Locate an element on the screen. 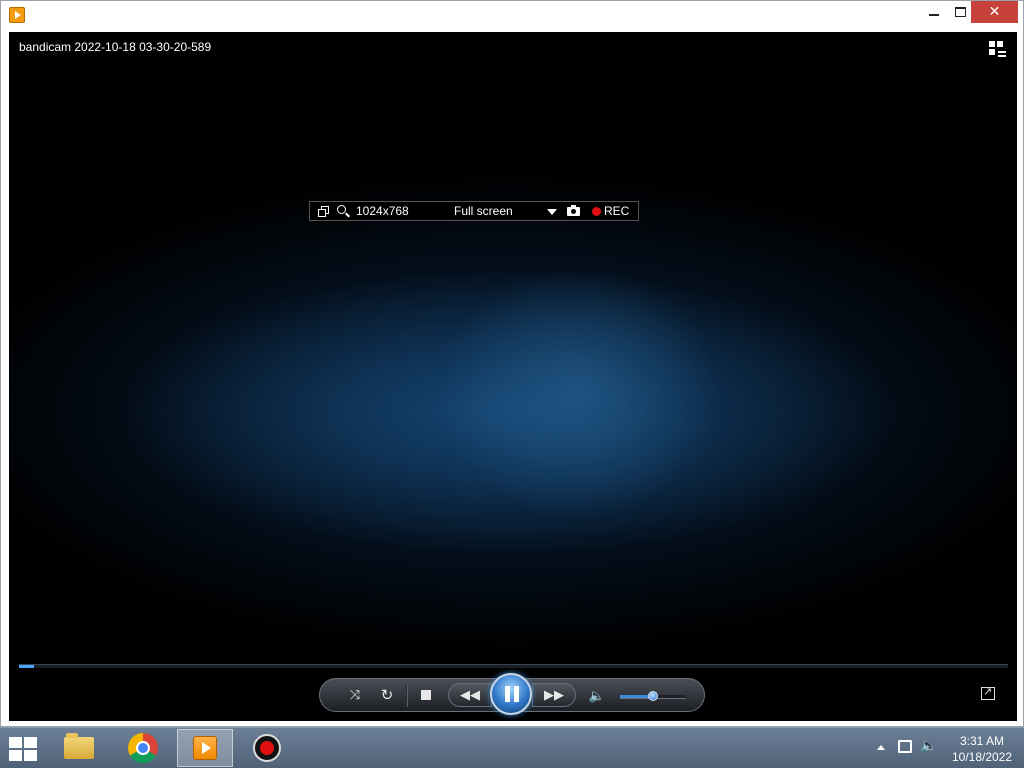  switch-to-library-icon is located at coordinates (998, 49).